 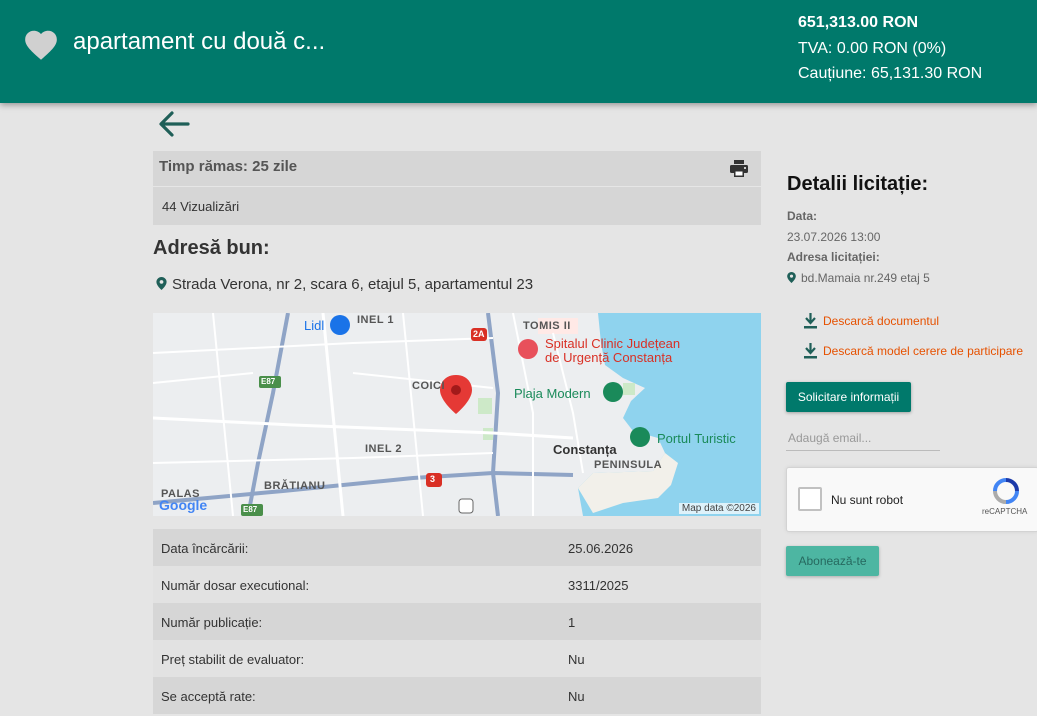 I want to click on google-logo: Google, so click(x=183, y=505).